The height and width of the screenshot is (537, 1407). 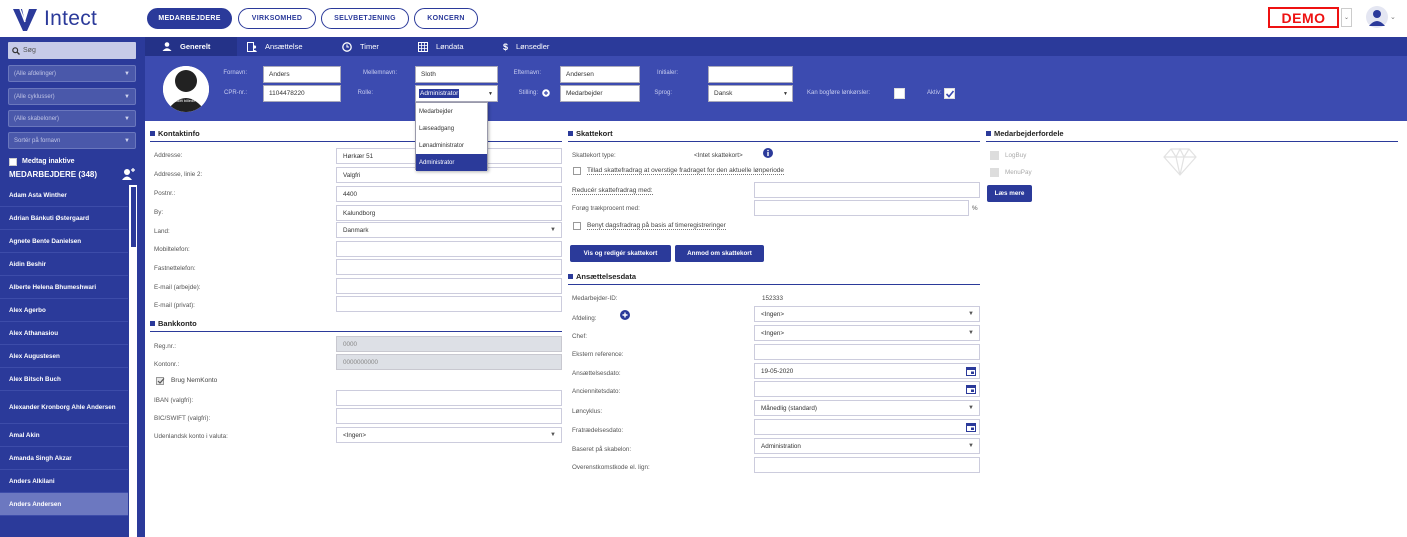 What do you see at coordinates (302, 93) in the screenshot?
I see `cpr-field: 1104478220` at bounding box center [302, 93].